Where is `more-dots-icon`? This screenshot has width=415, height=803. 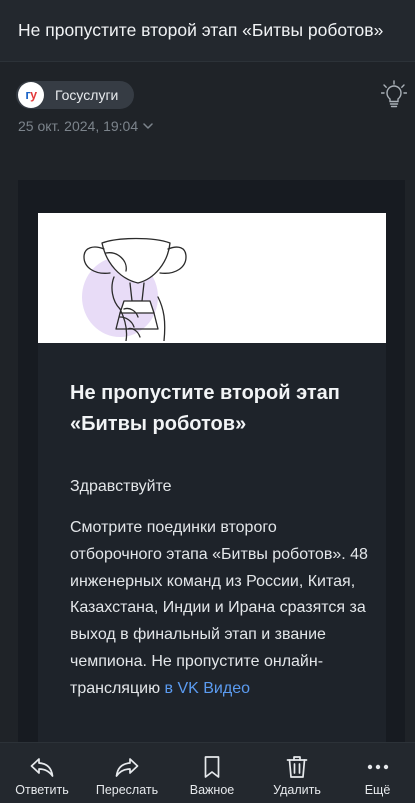 more-dots-icon is located at coordinates (377, 767).